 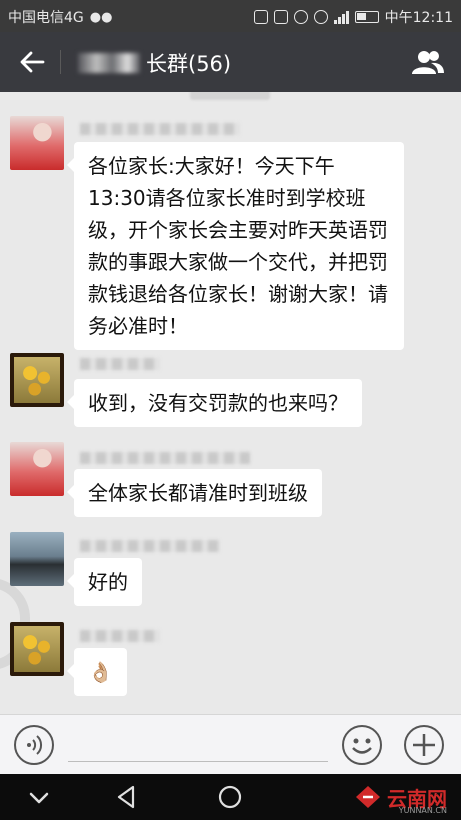 I want to click on vibrate-icon, so click(x=280, y=17).